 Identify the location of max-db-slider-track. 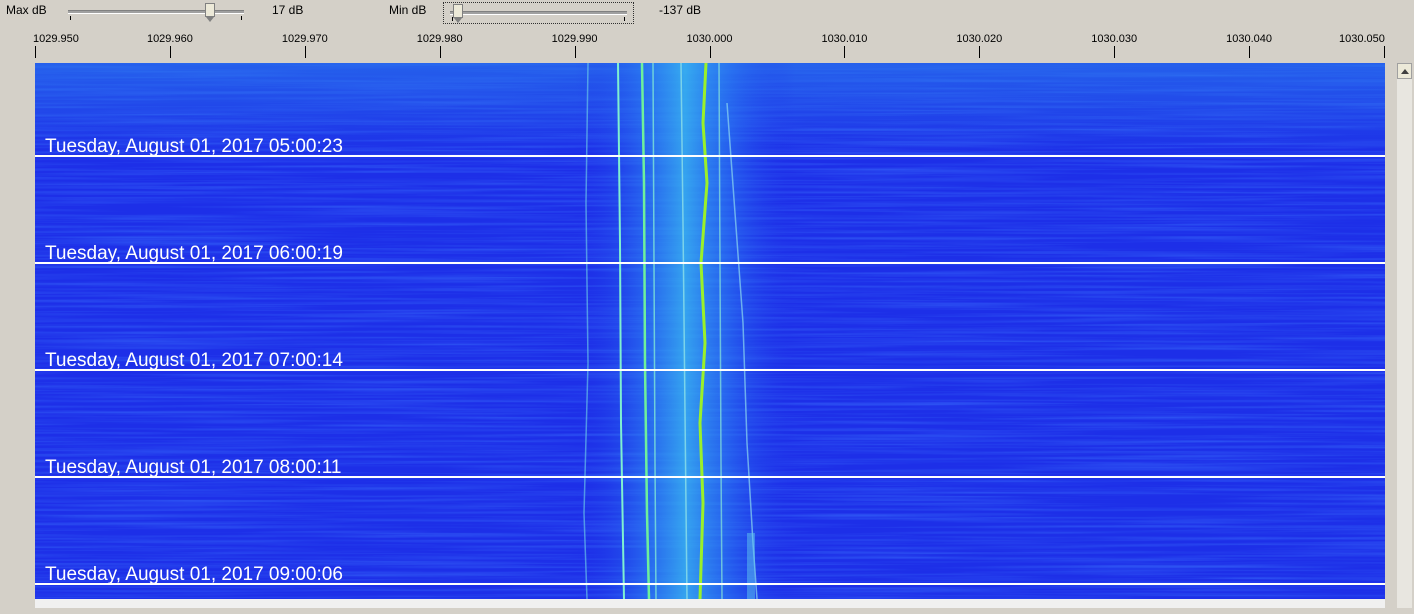
(156, 12).